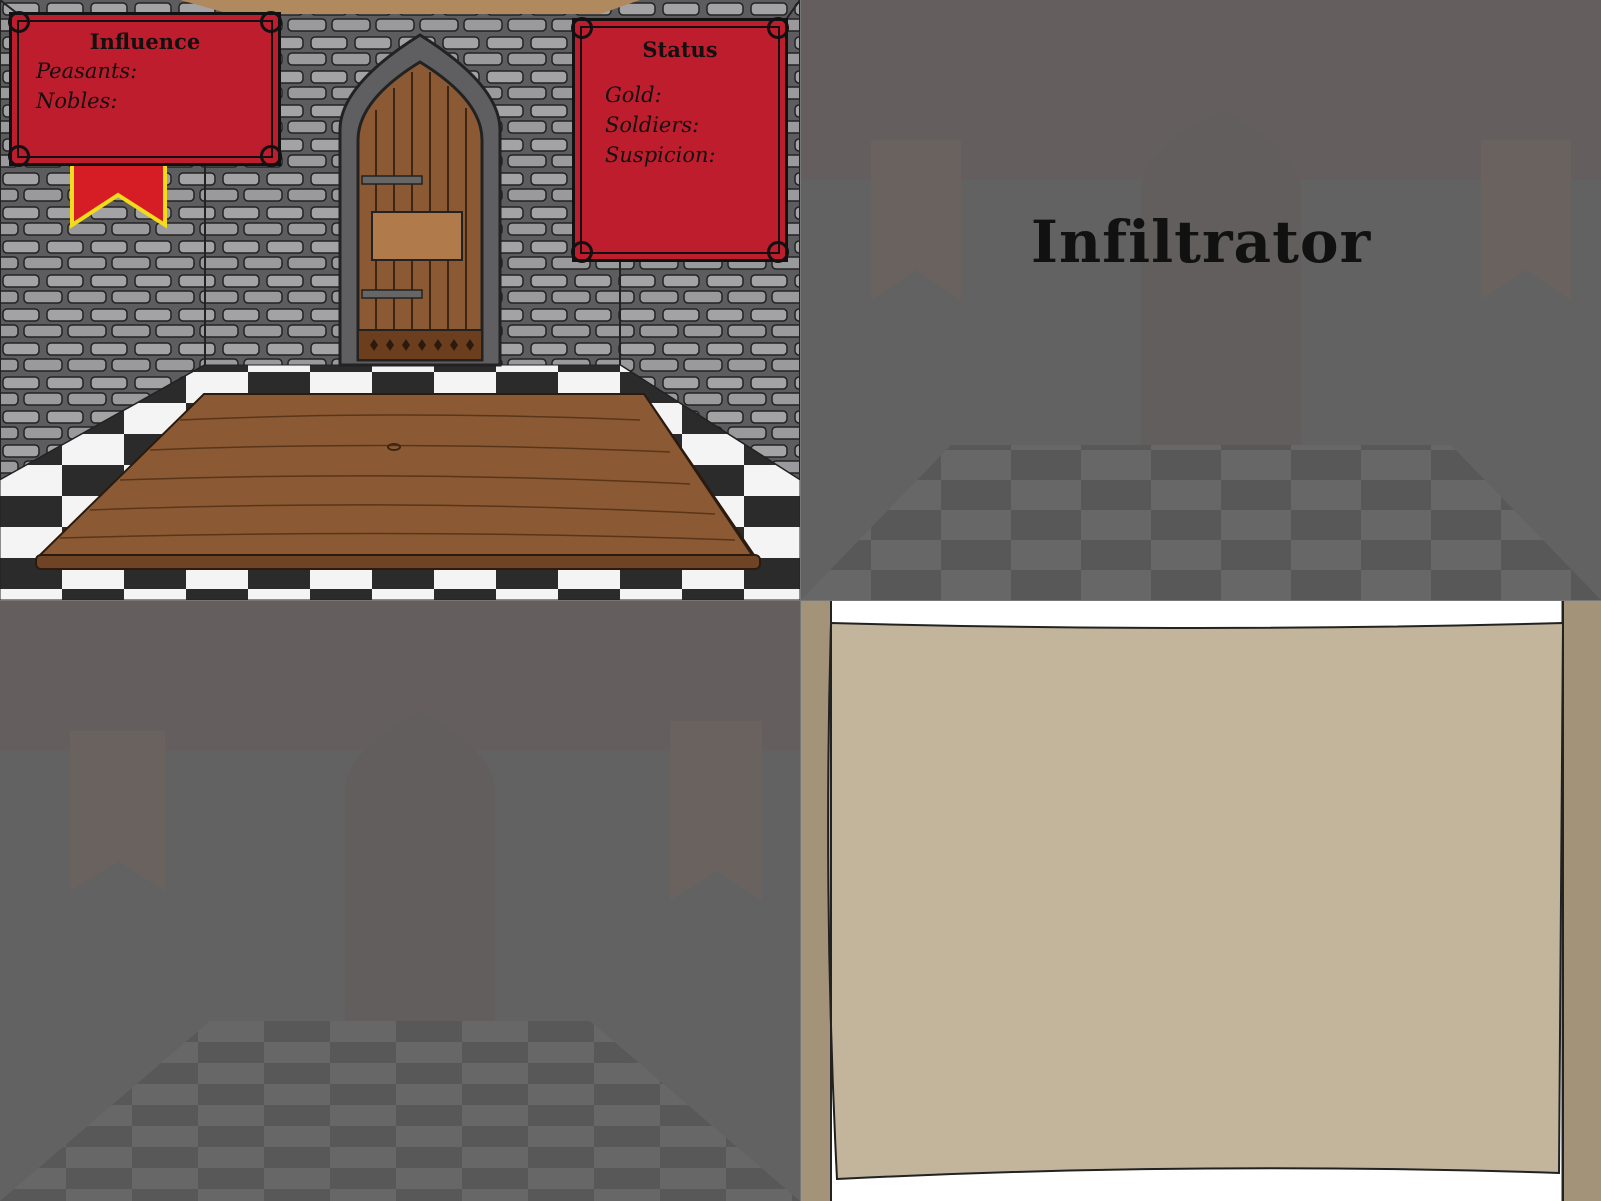 The width and height of the screenshot is (1601, 1201). What do you see at coordinates (145, 89) in the screenshot?
I see `influence-panel: Influence Peasants: Nobles:` at bounding box center [145, 89].